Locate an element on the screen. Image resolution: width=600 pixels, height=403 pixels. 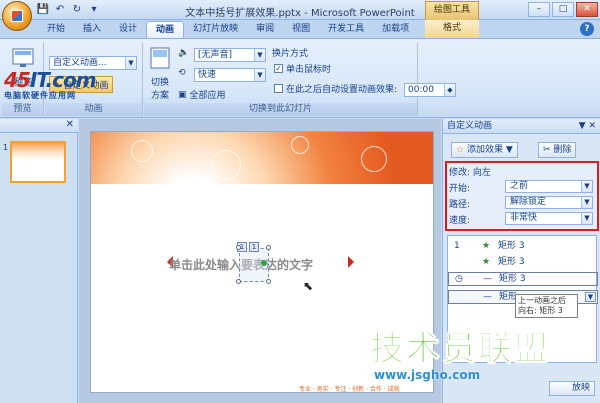
switch-mode-title-text: 换片方式 is located at coordinates (290, 54).